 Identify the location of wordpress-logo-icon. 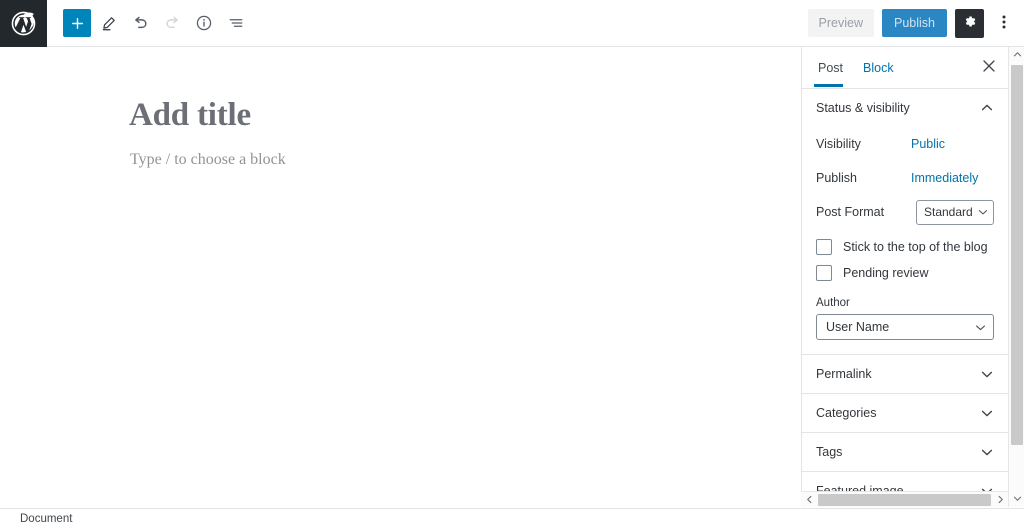
(23, 23).